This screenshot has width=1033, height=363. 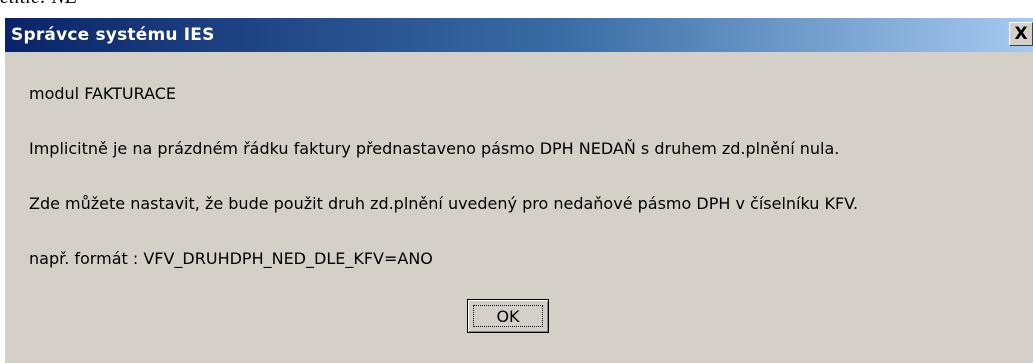 I want to click on close-button: X, so click(x=1021, y=34).